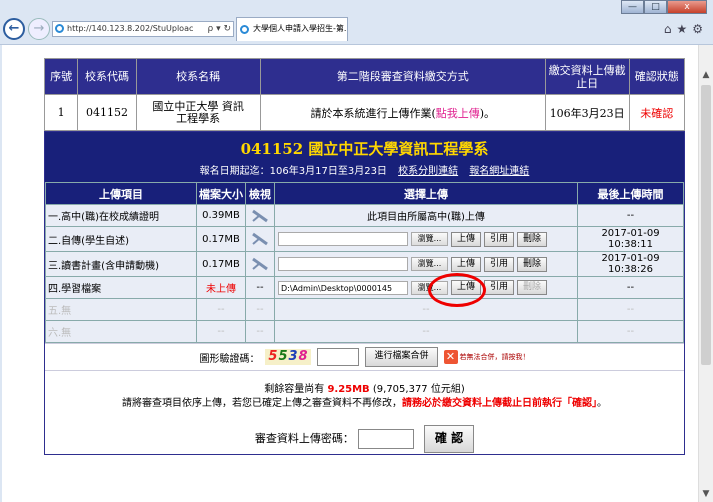 This screenshot has width=713, height=502. I want to click on merge-files-button: 進行檔案合併, so click(401, 357).